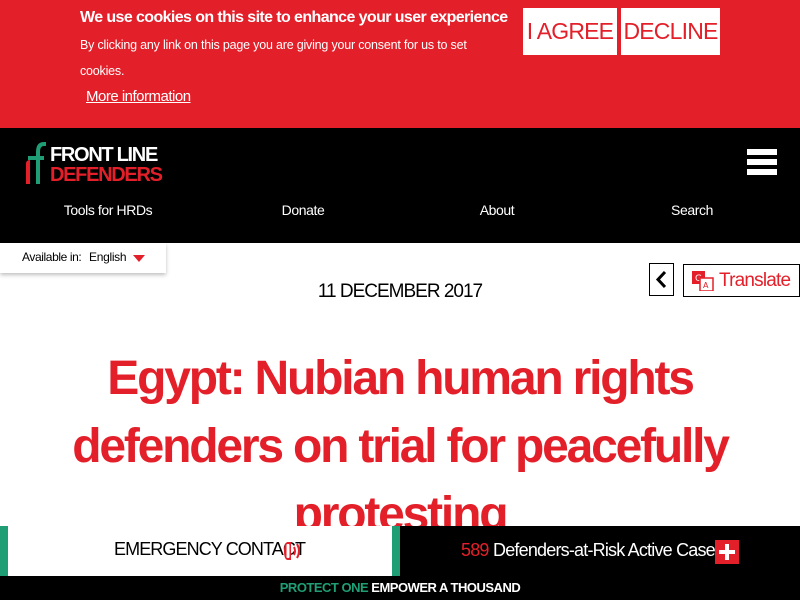 The image size is (800, 600). I want to click on emergency-contact-bar: EMERGENCY CONTACT, so click(196, 551).